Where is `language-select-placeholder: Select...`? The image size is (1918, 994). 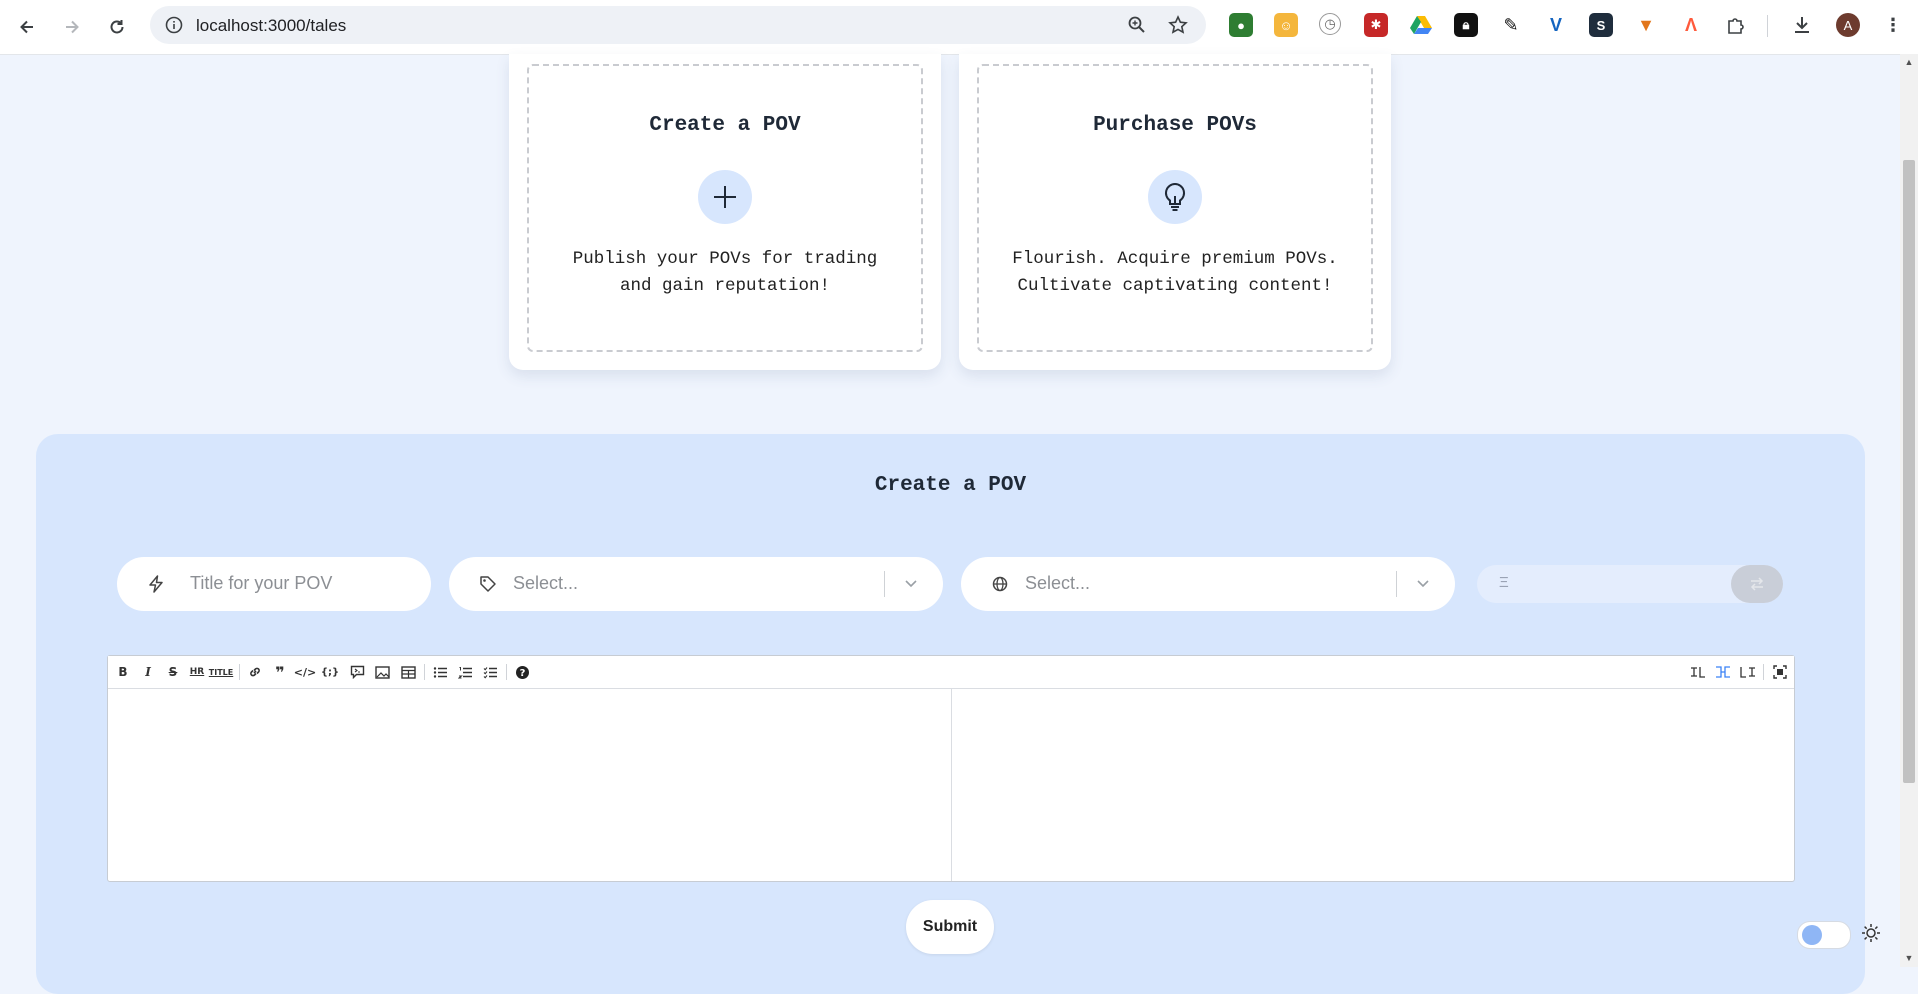
language-select-placeholder: Select... is located at coordinates (1058, 583).